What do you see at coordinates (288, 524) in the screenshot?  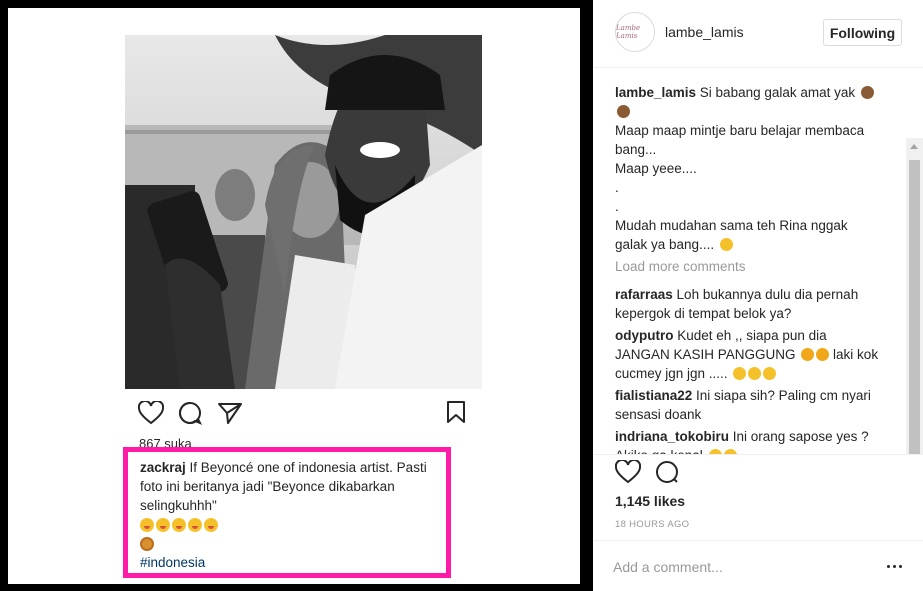 I see `caption-emoji-row` at bounding box center [288, 524].